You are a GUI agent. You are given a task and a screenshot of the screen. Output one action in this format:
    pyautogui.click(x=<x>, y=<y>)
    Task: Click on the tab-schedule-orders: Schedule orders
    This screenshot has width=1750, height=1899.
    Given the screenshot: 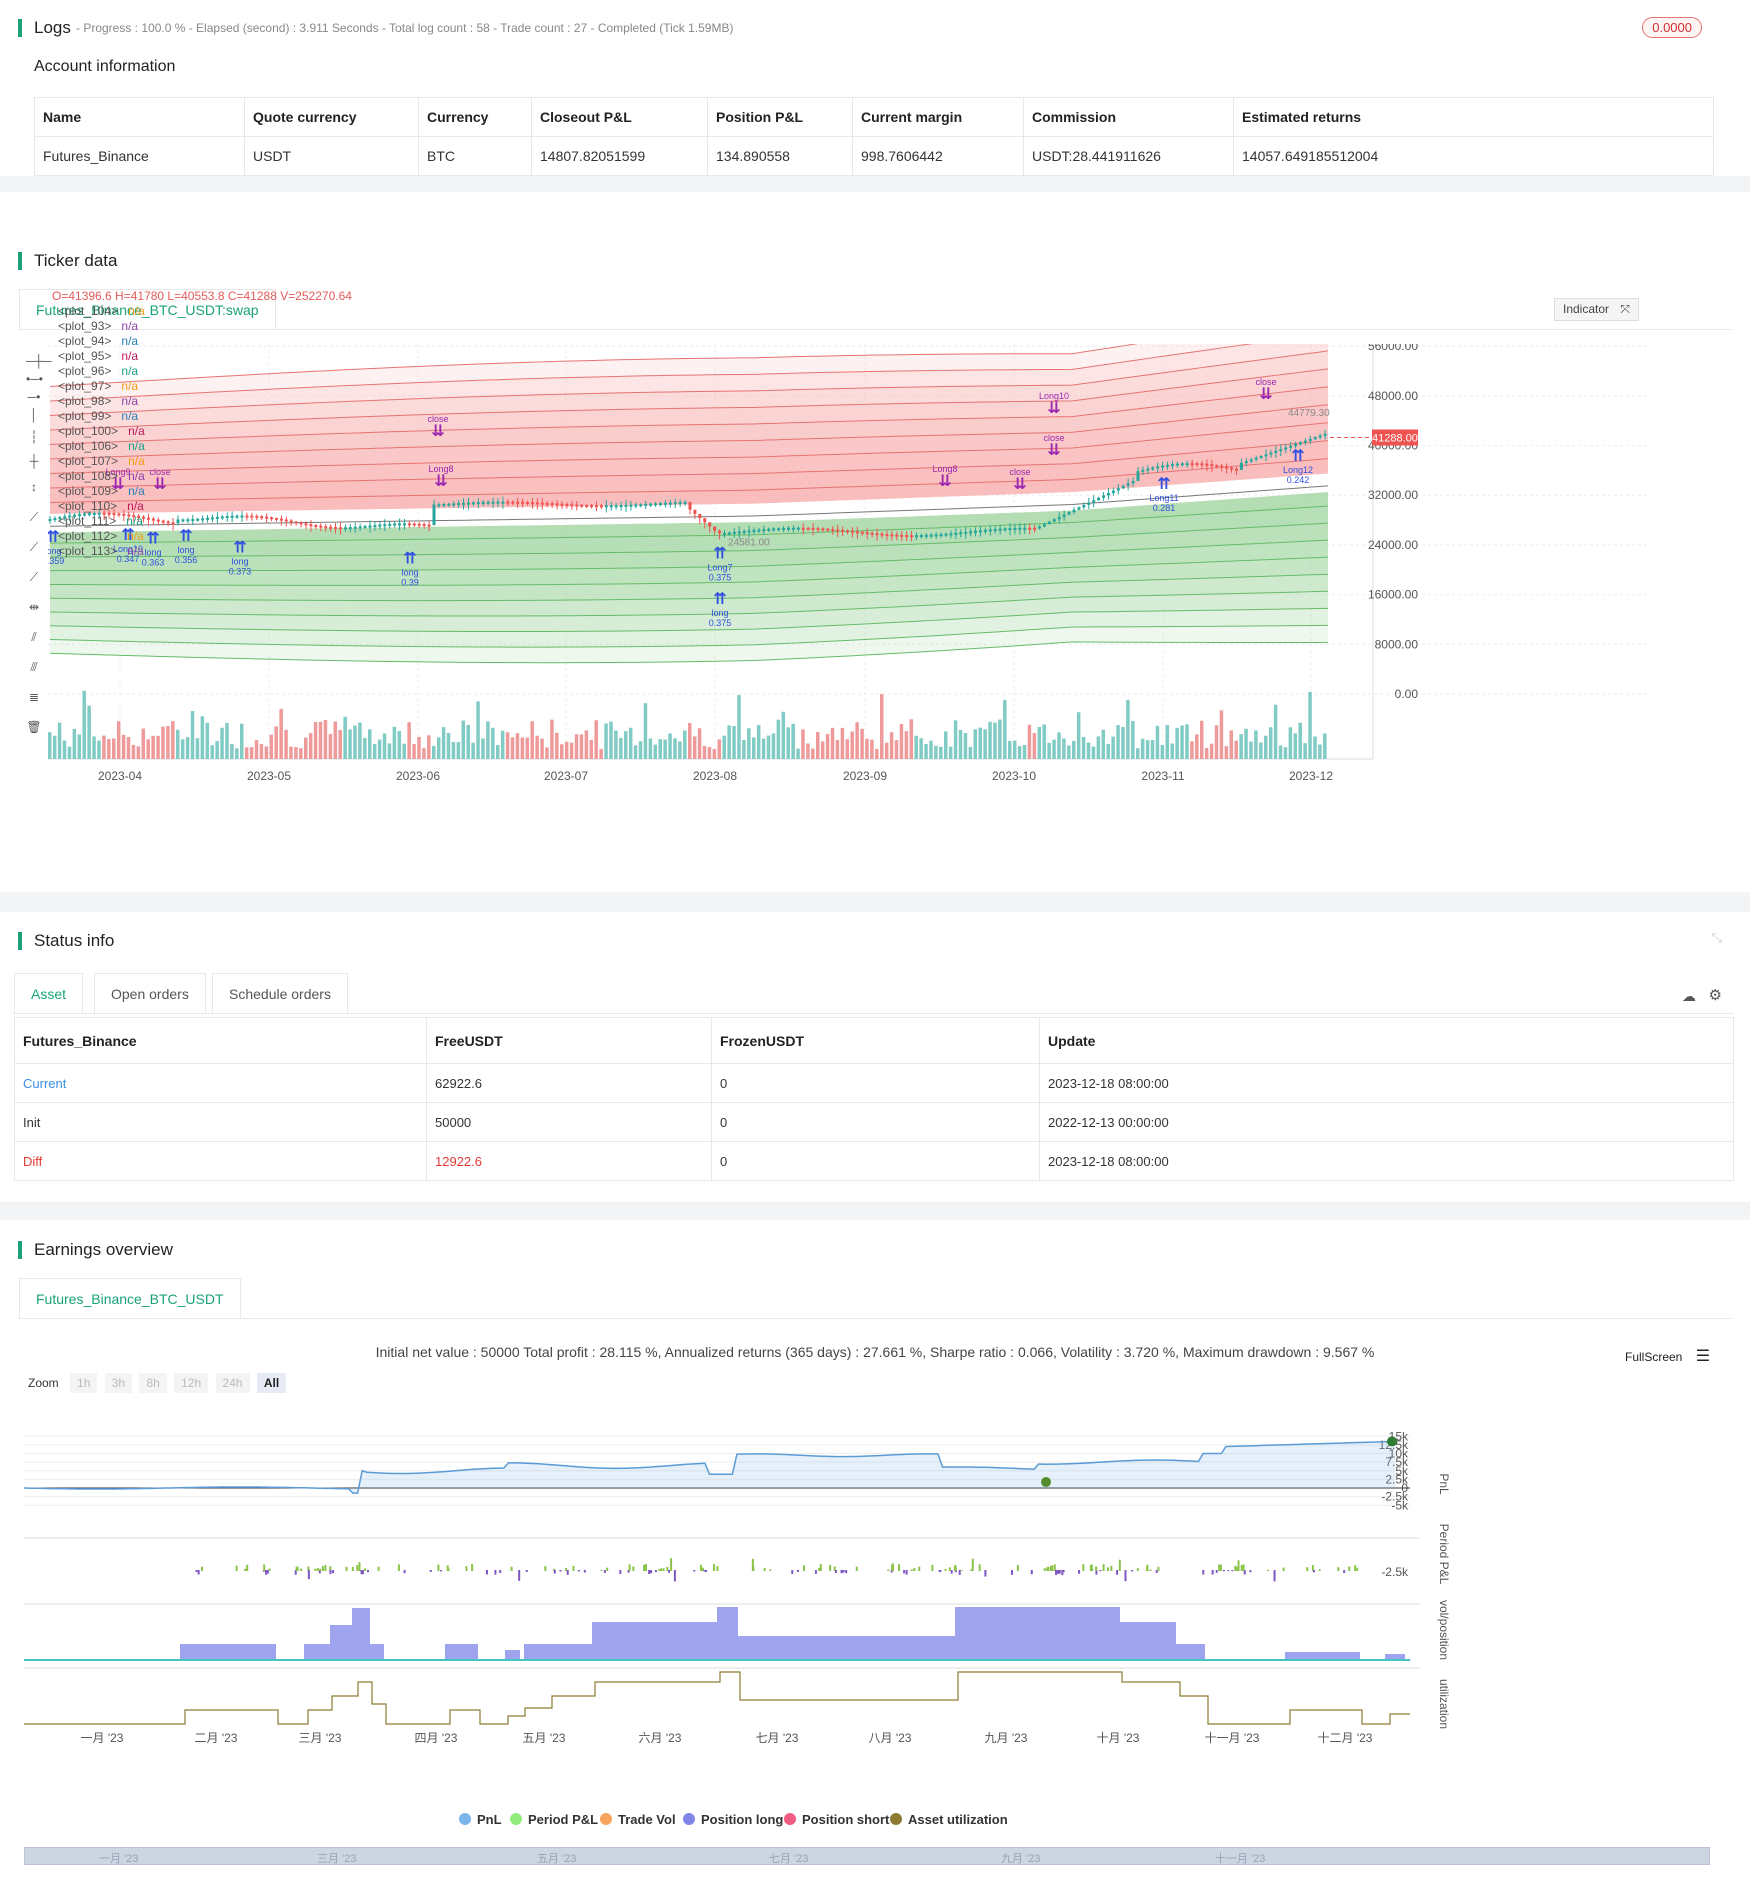 What is the action you would take?
    pyautogui.click(x=280, y=993)
    